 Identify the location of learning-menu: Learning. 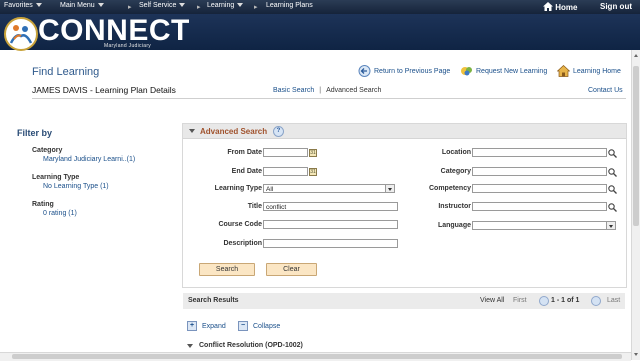
(225, 5).